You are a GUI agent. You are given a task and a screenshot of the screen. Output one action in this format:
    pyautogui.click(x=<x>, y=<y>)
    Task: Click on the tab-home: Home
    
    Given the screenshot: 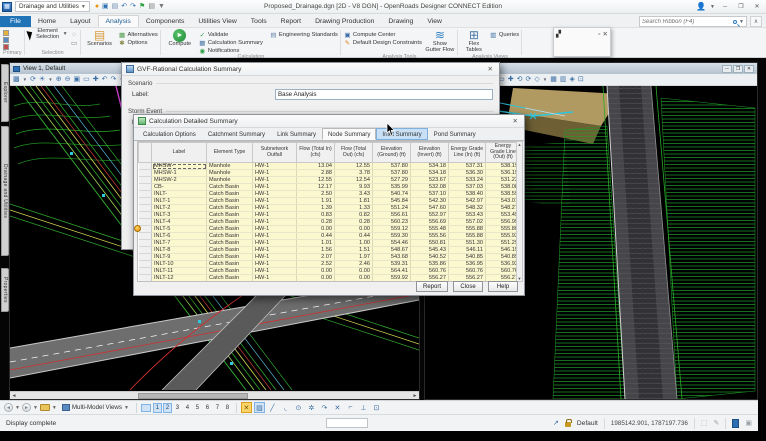 What is the action you would take?
    pyautogui.click(x=47, y=21)
    